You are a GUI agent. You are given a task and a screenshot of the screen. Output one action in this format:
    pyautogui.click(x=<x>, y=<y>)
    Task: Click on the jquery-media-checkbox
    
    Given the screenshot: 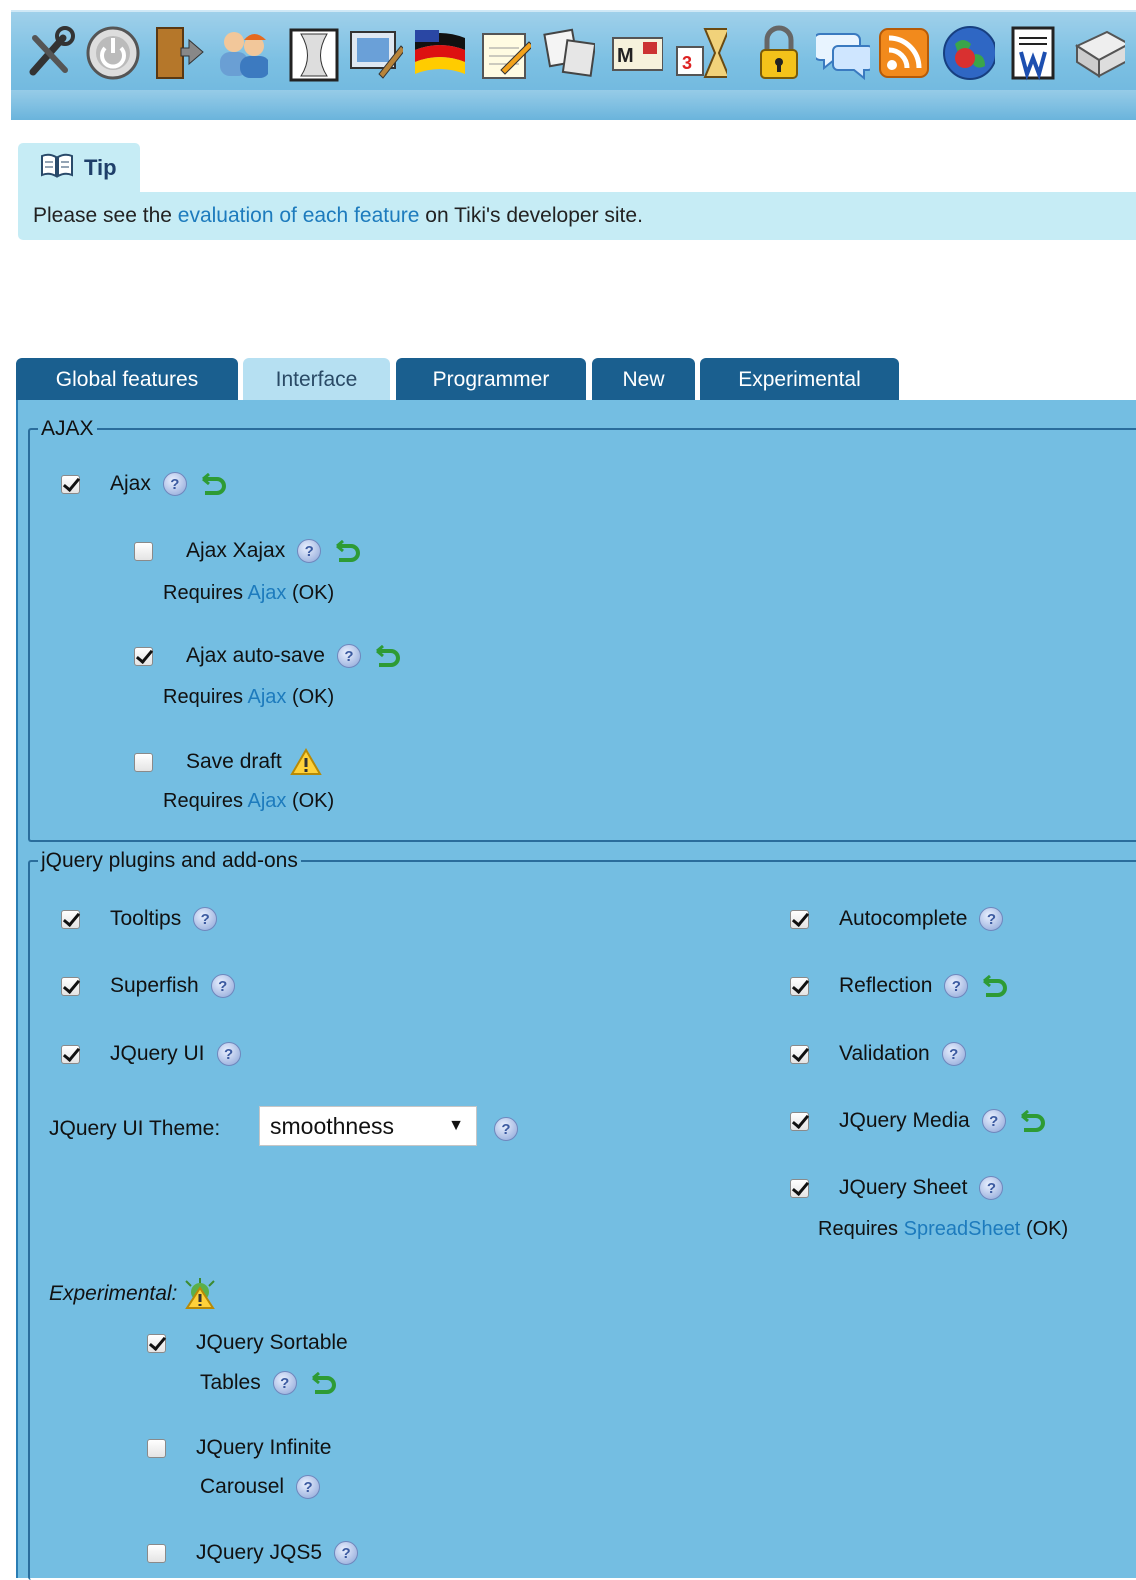 What is the action you would take?
    pyautogui.click(x=799, y=1121)
    